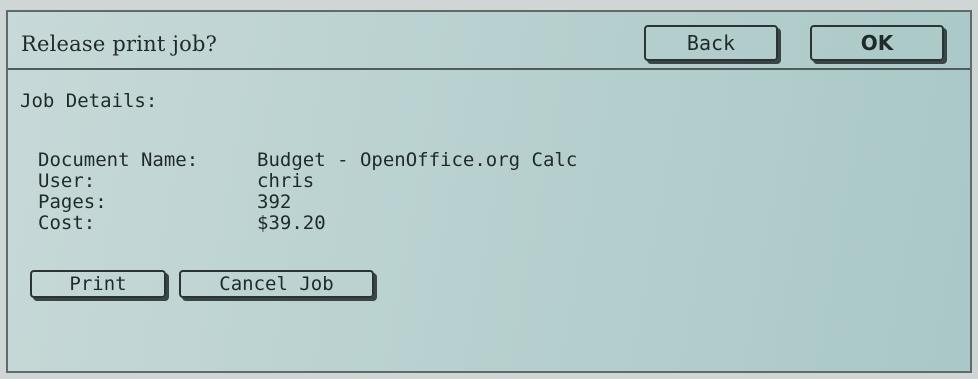  Describe the element at coordinates (286, 181) in the screenshot. I see `detail-value: chris` at that location.